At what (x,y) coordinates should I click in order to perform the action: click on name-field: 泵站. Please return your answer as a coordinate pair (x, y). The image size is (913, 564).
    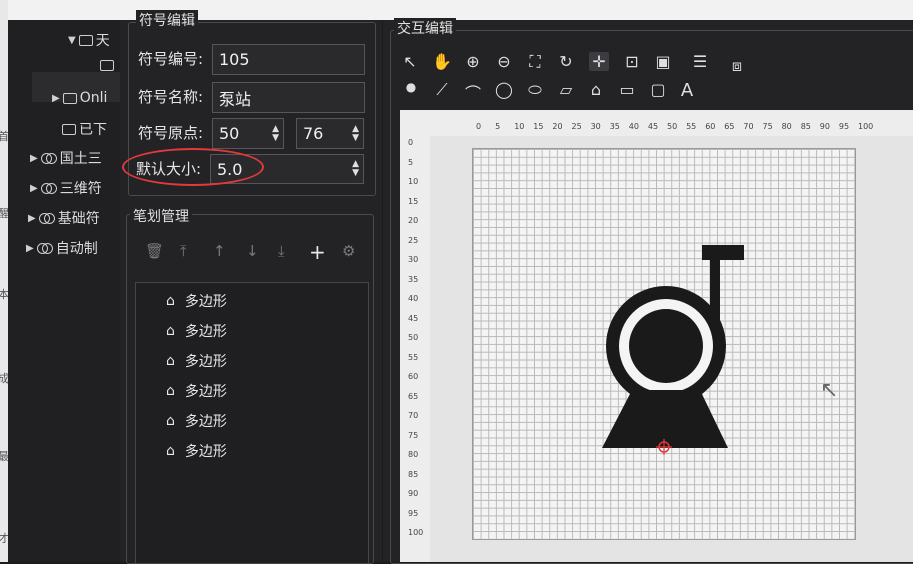
    Looking at the image, I should click on (288, 97).